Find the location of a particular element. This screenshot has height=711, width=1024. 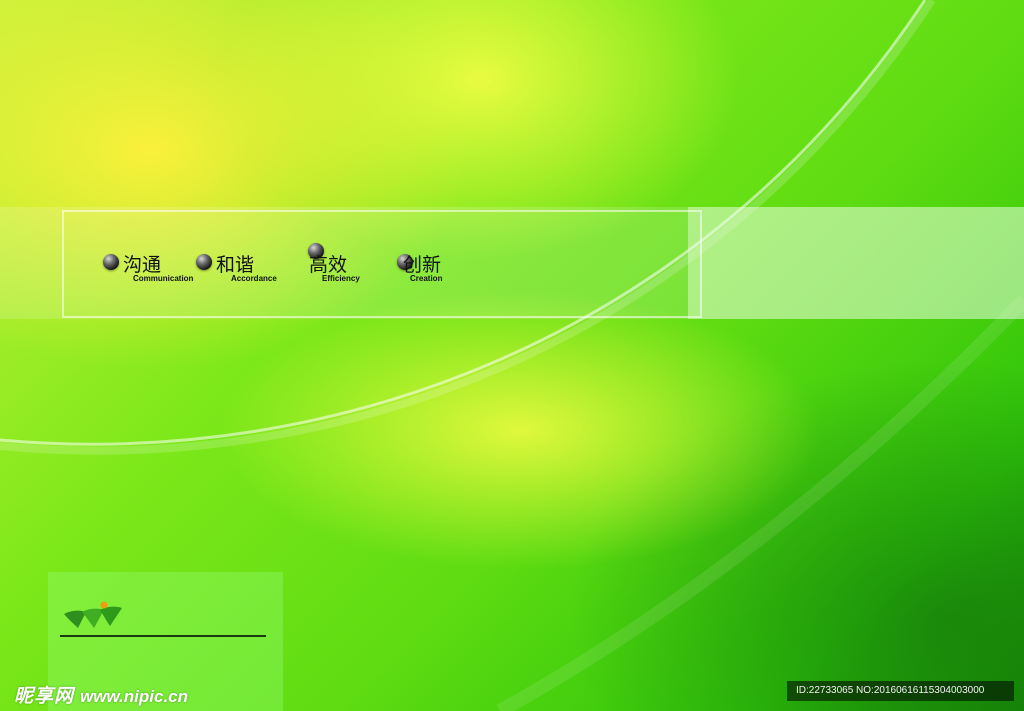

watermark-url: www.nipic.cn is located at coordinates (134, 696).